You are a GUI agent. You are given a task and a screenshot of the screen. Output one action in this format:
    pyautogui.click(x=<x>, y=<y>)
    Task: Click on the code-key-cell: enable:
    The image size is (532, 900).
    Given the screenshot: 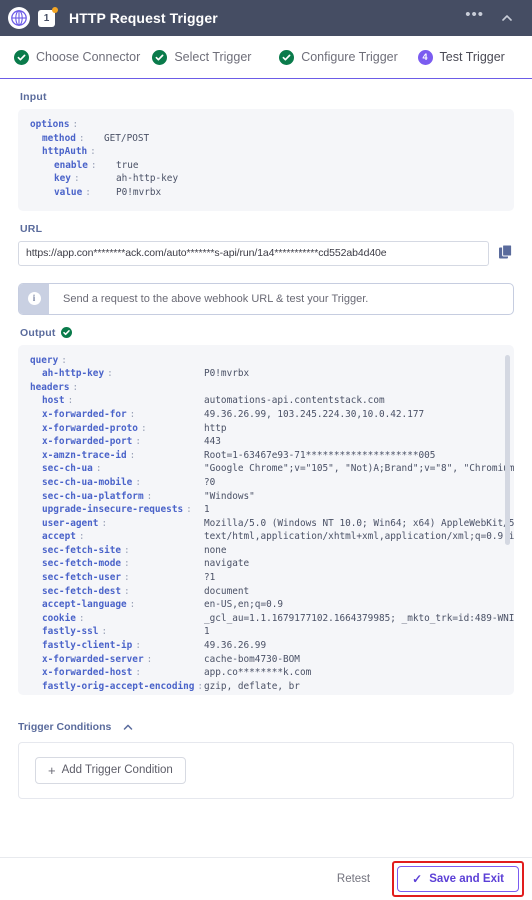 What is the action you would take?
    pyautogui.click(x=85, y=166)
    